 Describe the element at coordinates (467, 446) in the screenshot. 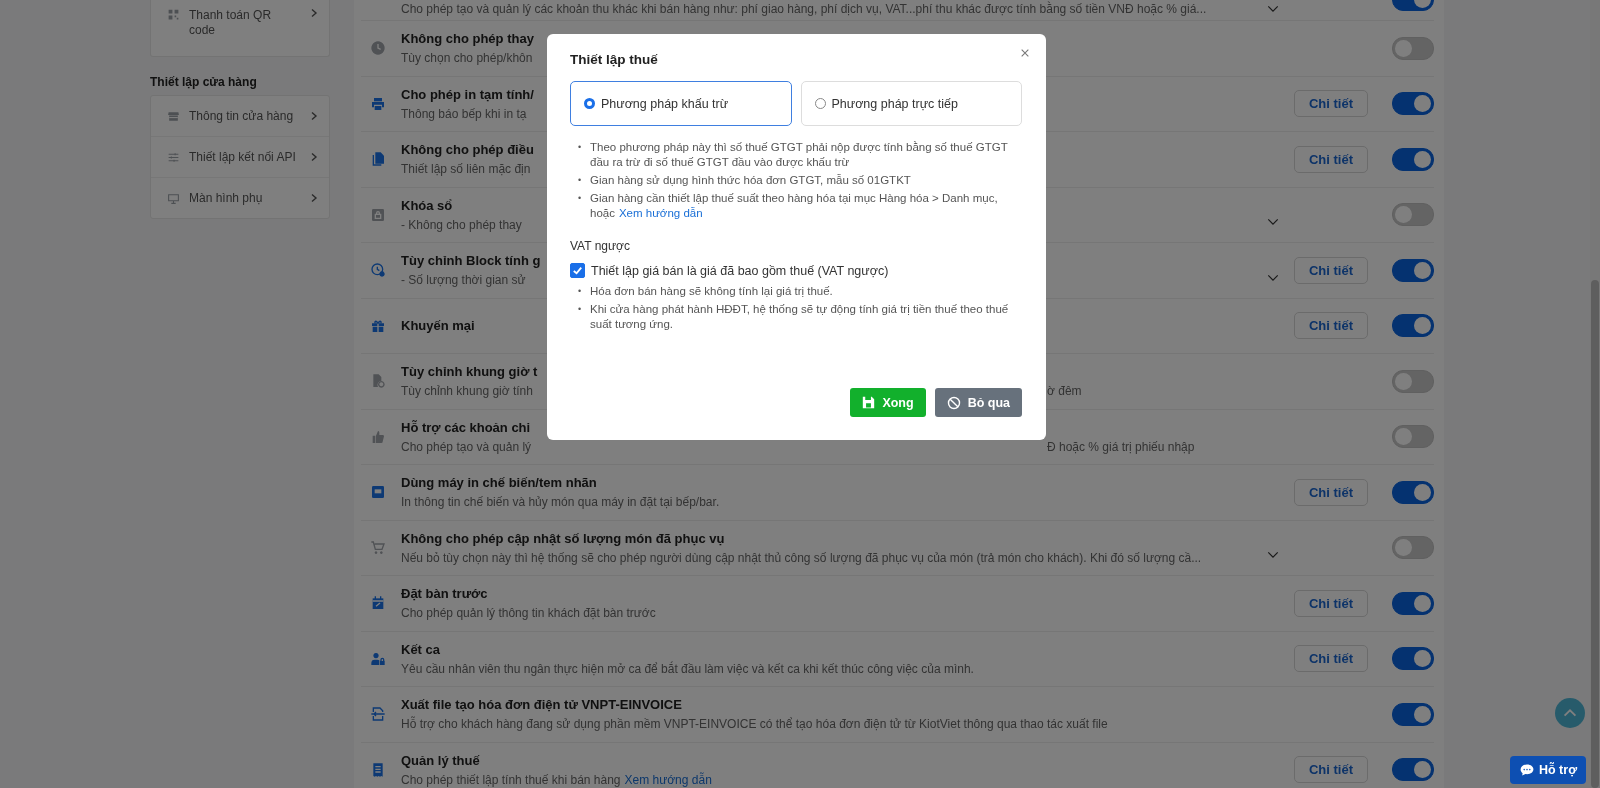

I see `setting-description: Cho phép tạo và quản lý` at that location.